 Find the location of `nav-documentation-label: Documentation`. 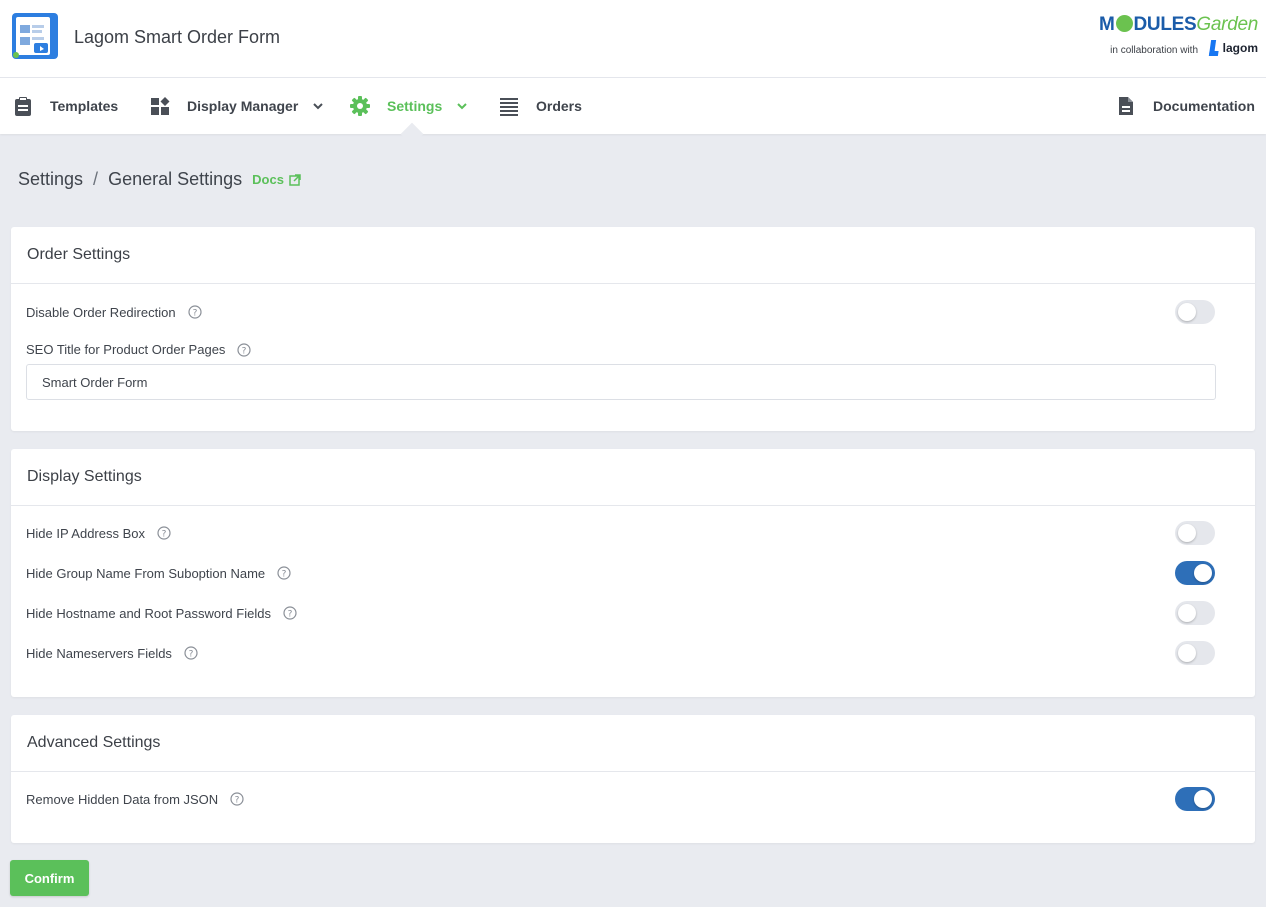

nav-documentation-label: Documentation is located at coordinates (1204, 106).